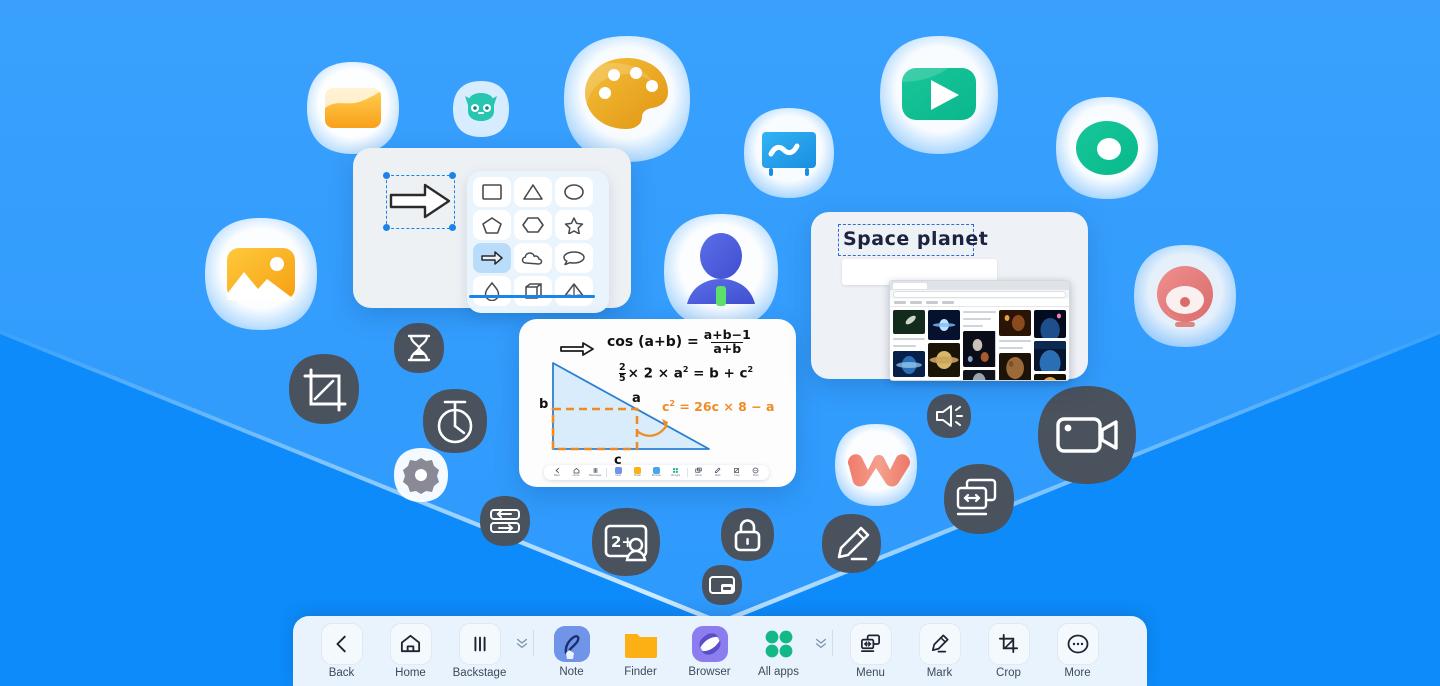 This screenshot has width=1440, height=686. Describe the element at coordinates (641, 644) in the screenshot. I see `finder-folder-icon` at that location.